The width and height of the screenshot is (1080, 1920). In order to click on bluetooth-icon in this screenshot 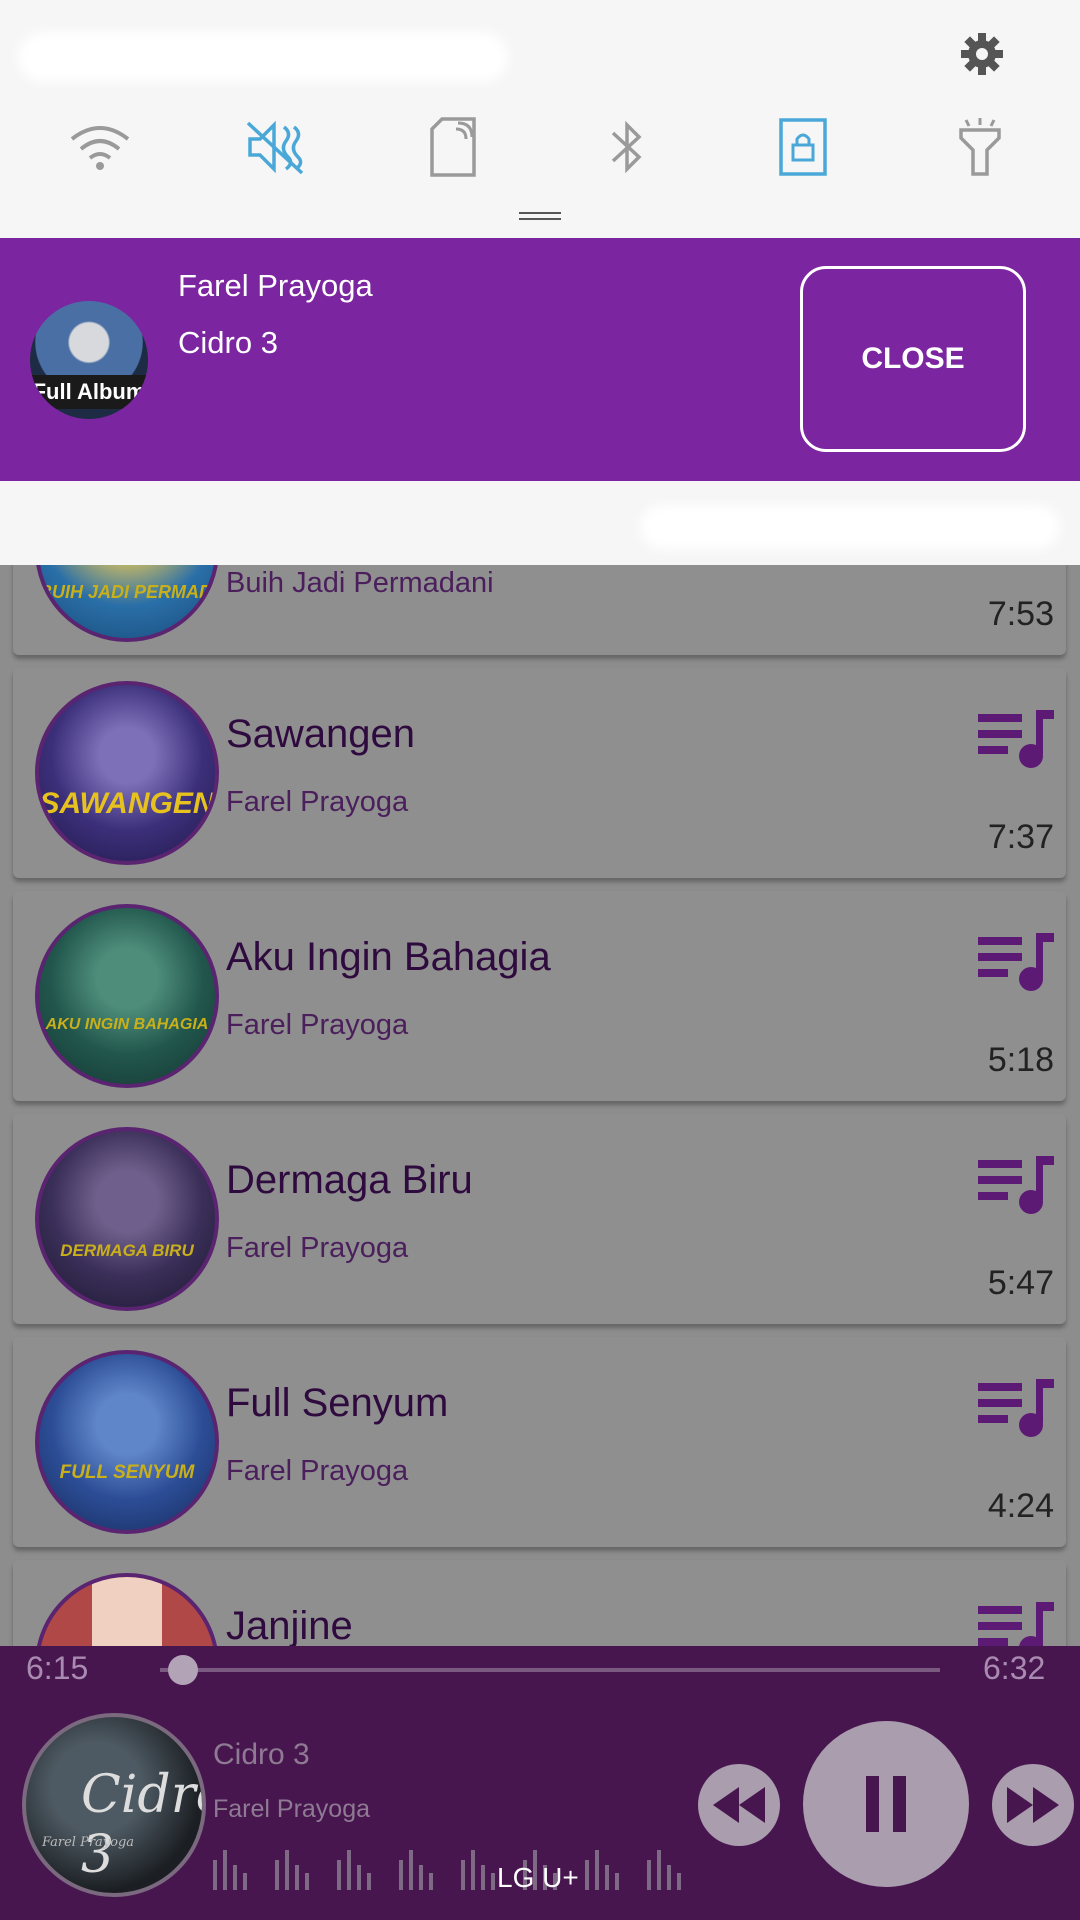, I will do `click(626, 147)`.